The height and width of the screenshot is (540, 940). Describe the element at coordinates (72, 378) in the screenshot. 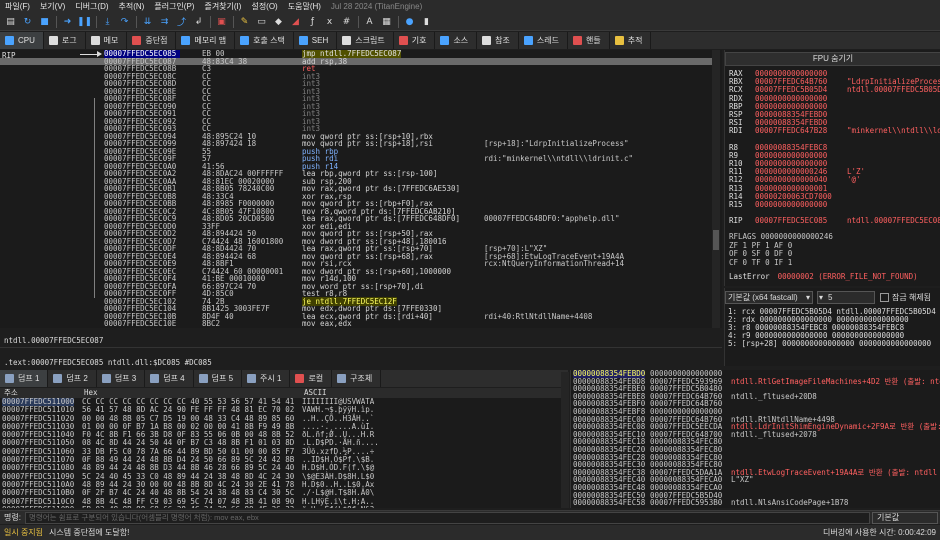

I see `dump-tab-1: 덤프 2` at that location.